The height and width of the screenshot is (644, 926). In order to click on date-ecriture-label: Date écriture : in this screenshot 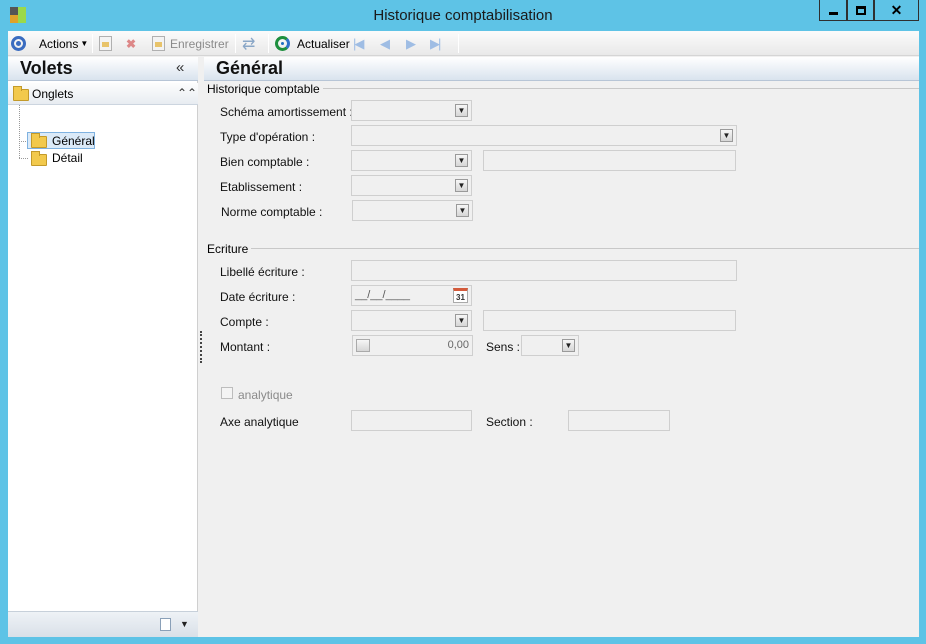, I will do `click(258, 297)`.